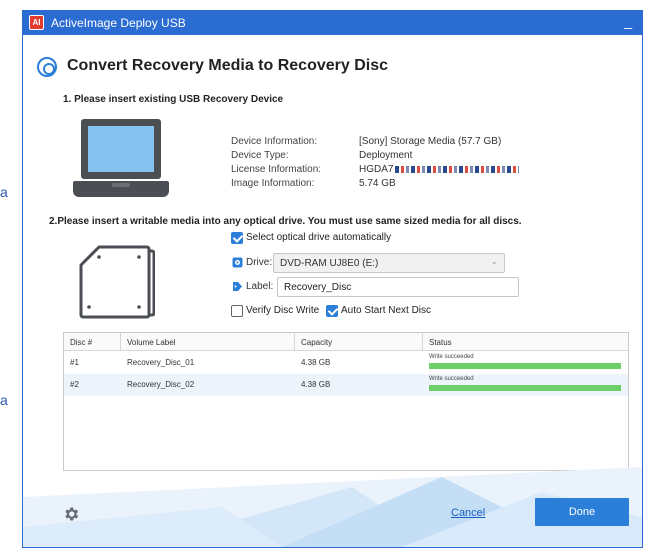 This screenshot has height=548, width=651. What do you see at coordinates (376, 169) in the screenshot?
I see `license-info-value: HGDA7` at bounding box center [376, 169].